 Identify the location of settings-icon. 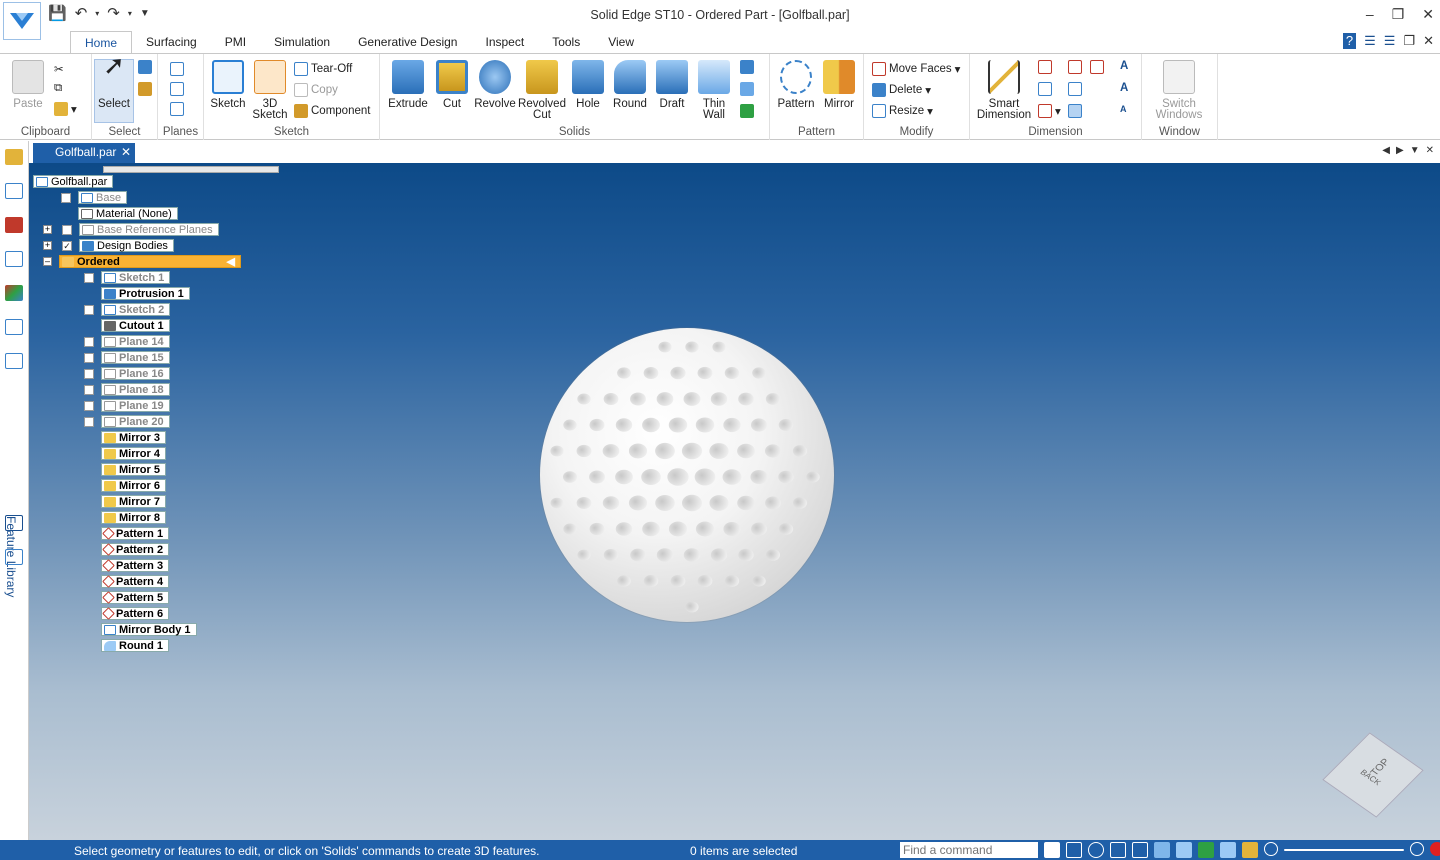
(14, 523).